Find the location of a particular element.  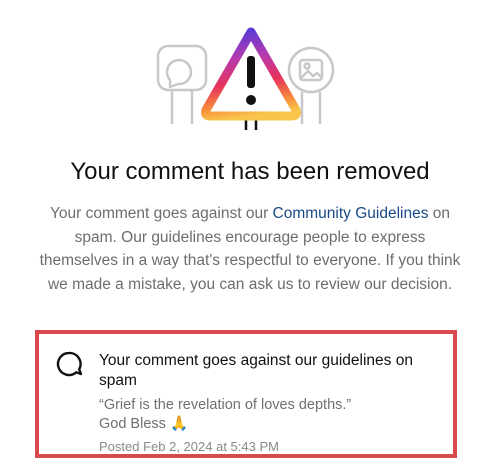

explanation-text-start: Your comment goes against our is located at coordinates (161, 213).